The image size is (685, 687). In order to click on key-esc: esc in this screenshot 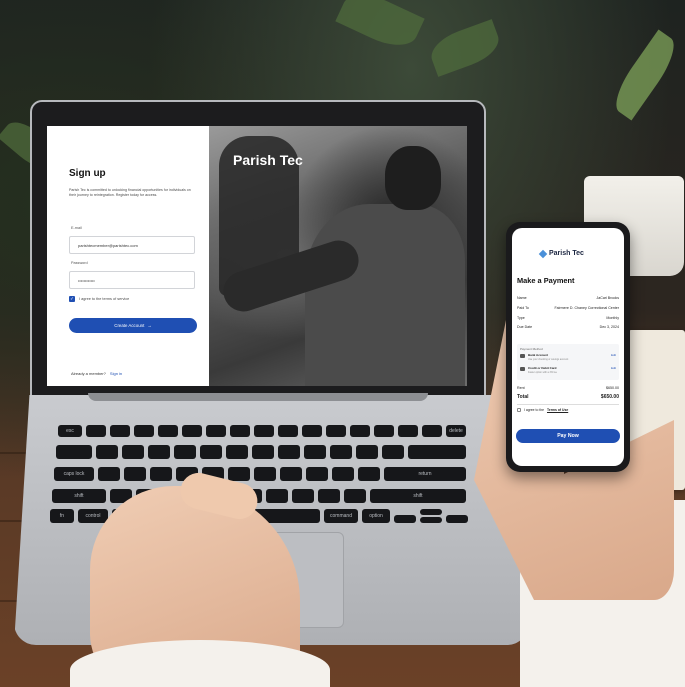, I will do `click(70, 431)`.